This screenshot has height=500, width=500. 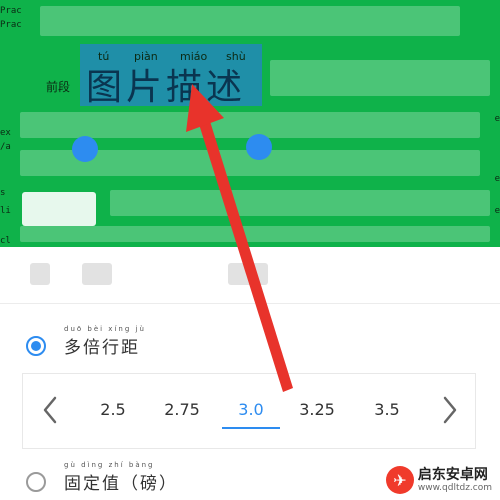 I want to click on spacing-option: 2.5, so click(x=113, y=409).